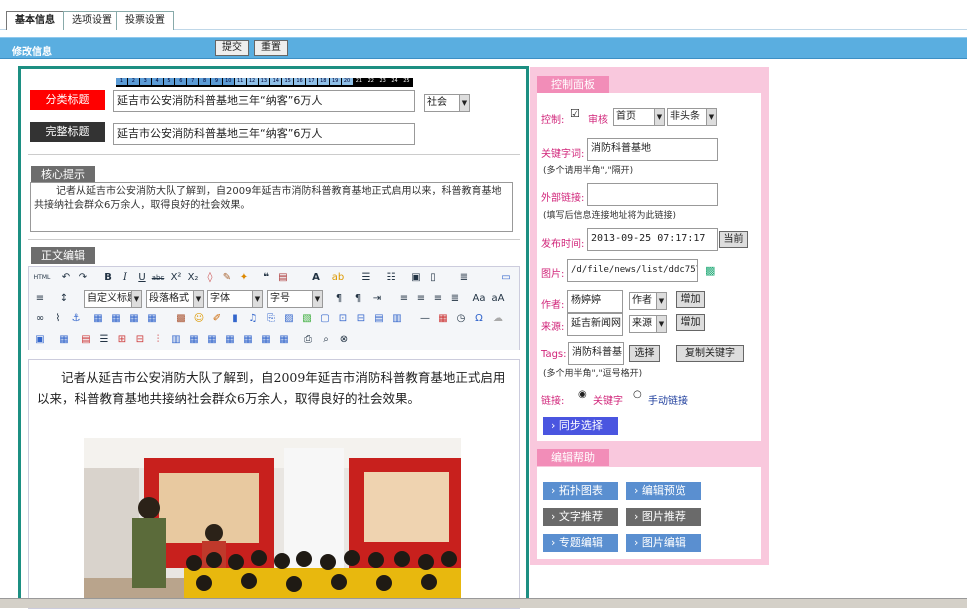 The width and height of the screenshot is (967, 609). What do you see at coordinates (142, 278) in the screenshot?
I see `underline-icon: U` at bounding box center [142, 278].